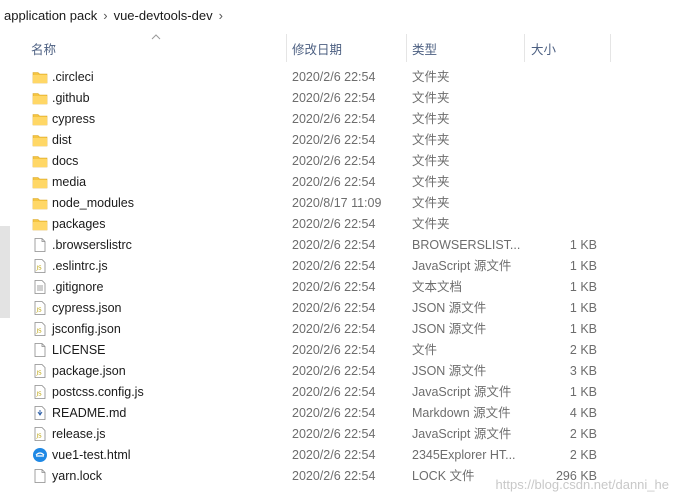  I want to click on file-name: cypress, so click(74, 119).